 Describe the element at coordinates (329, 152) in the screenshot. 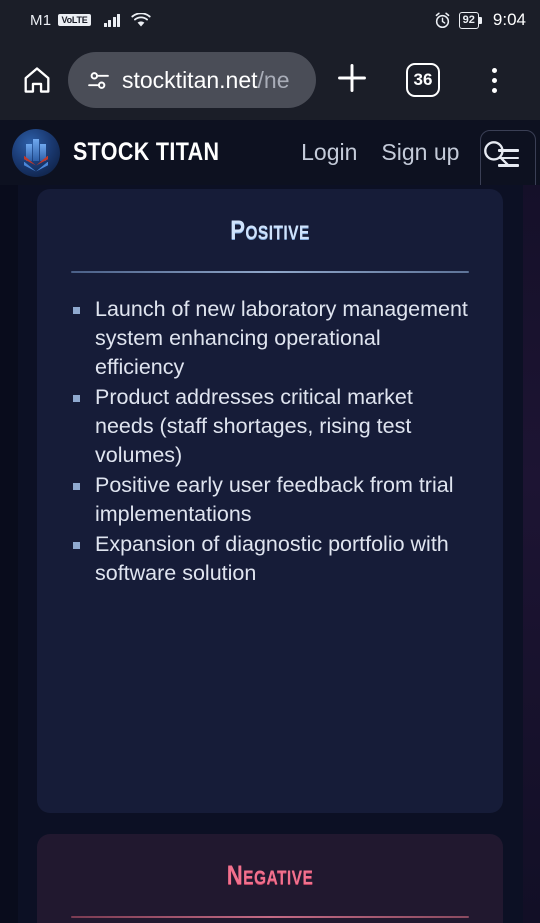

I see `nav-login-link: Login` at that location.